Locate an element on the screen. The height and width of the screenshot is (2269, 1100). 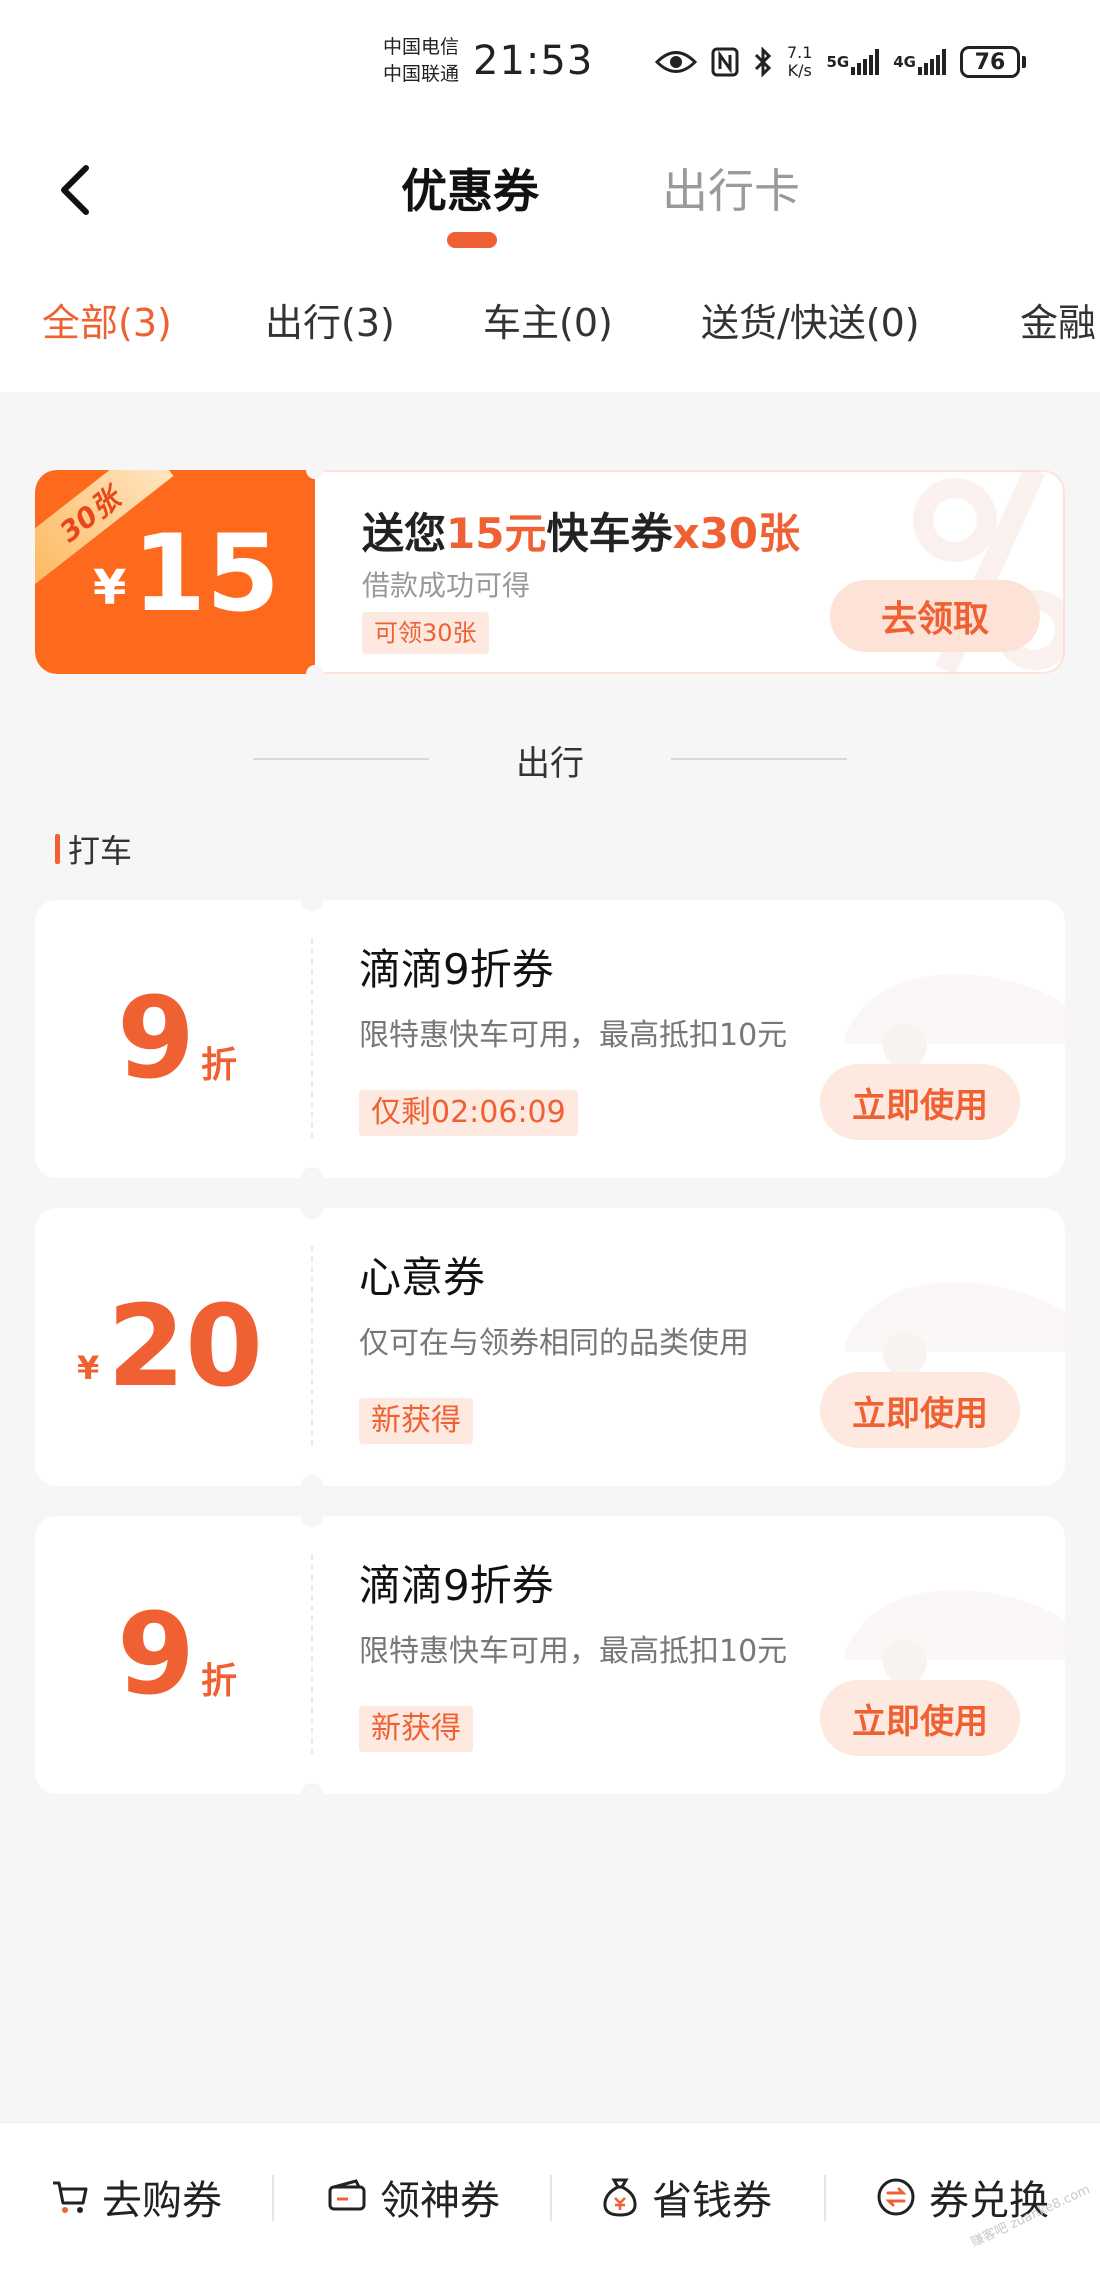
banner-amount: ¥ 15 is located at coordinates (186, 573).